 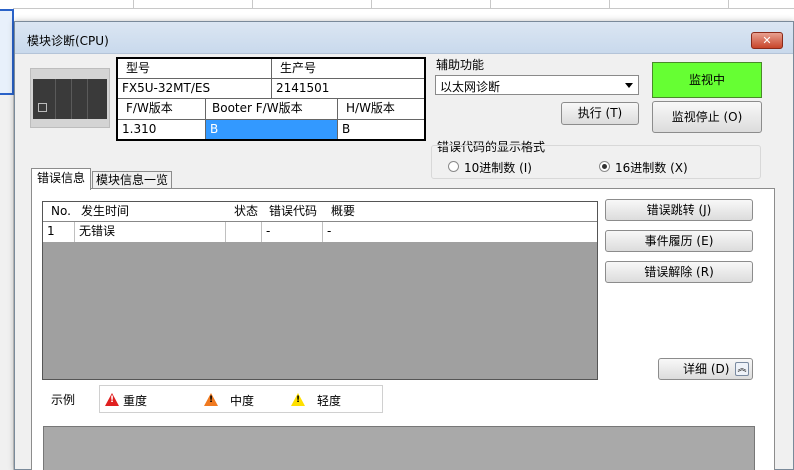 I want to click on error-list-header: No. 发生时间 状态 错误代码 概要, so click(x=320, y=212).